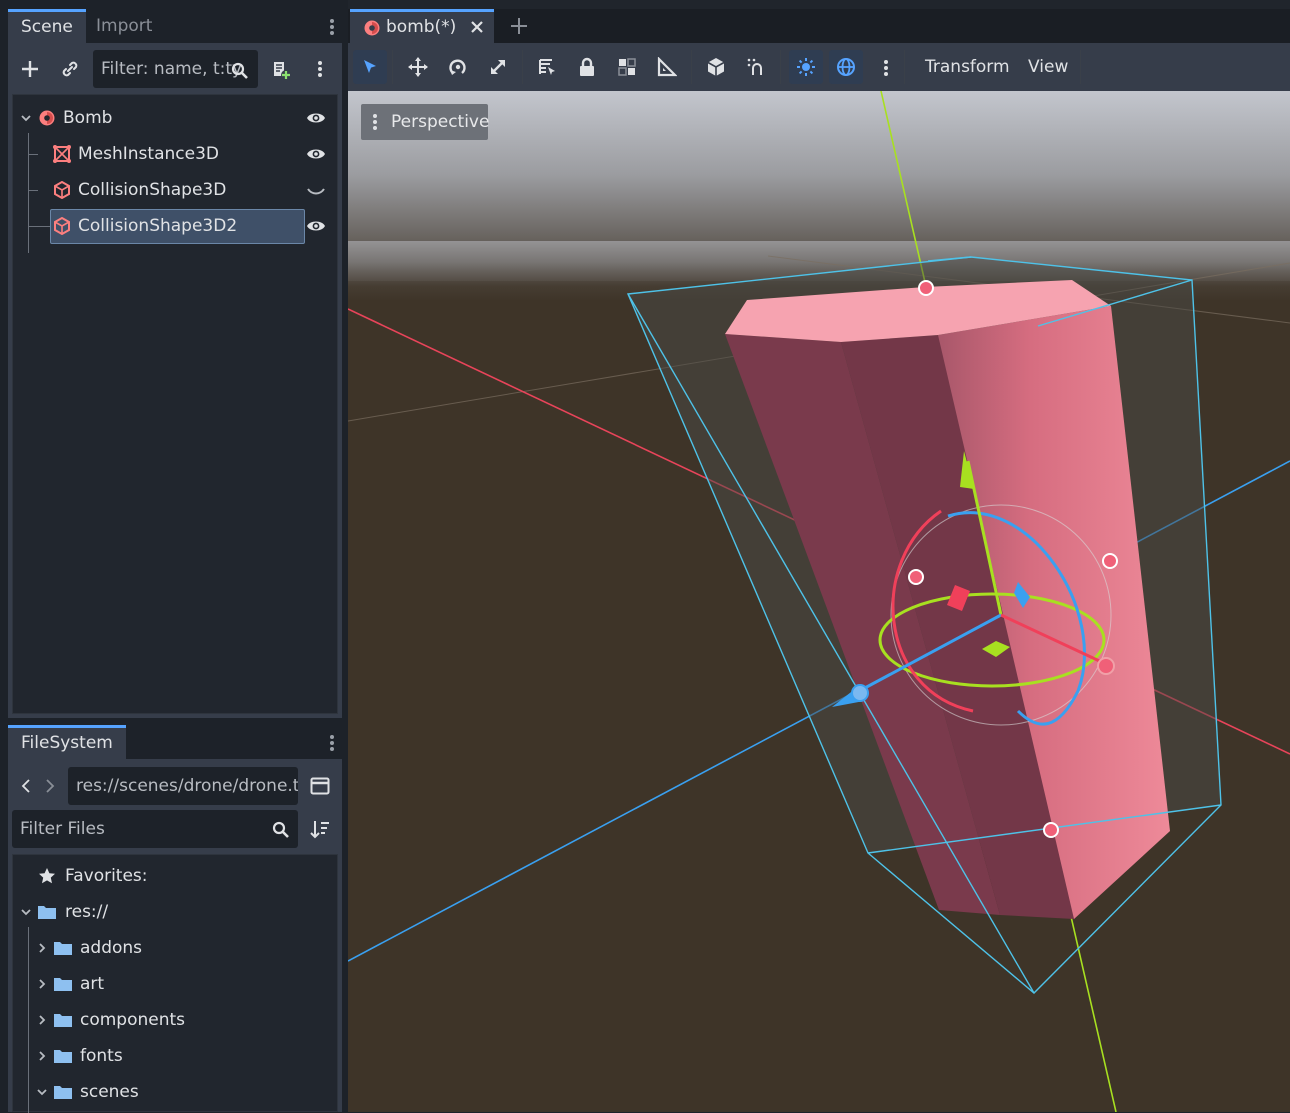 The width and height of the screenshot is (1290, 1113). I want to click on scale-tool-icon, so click(498, 67).